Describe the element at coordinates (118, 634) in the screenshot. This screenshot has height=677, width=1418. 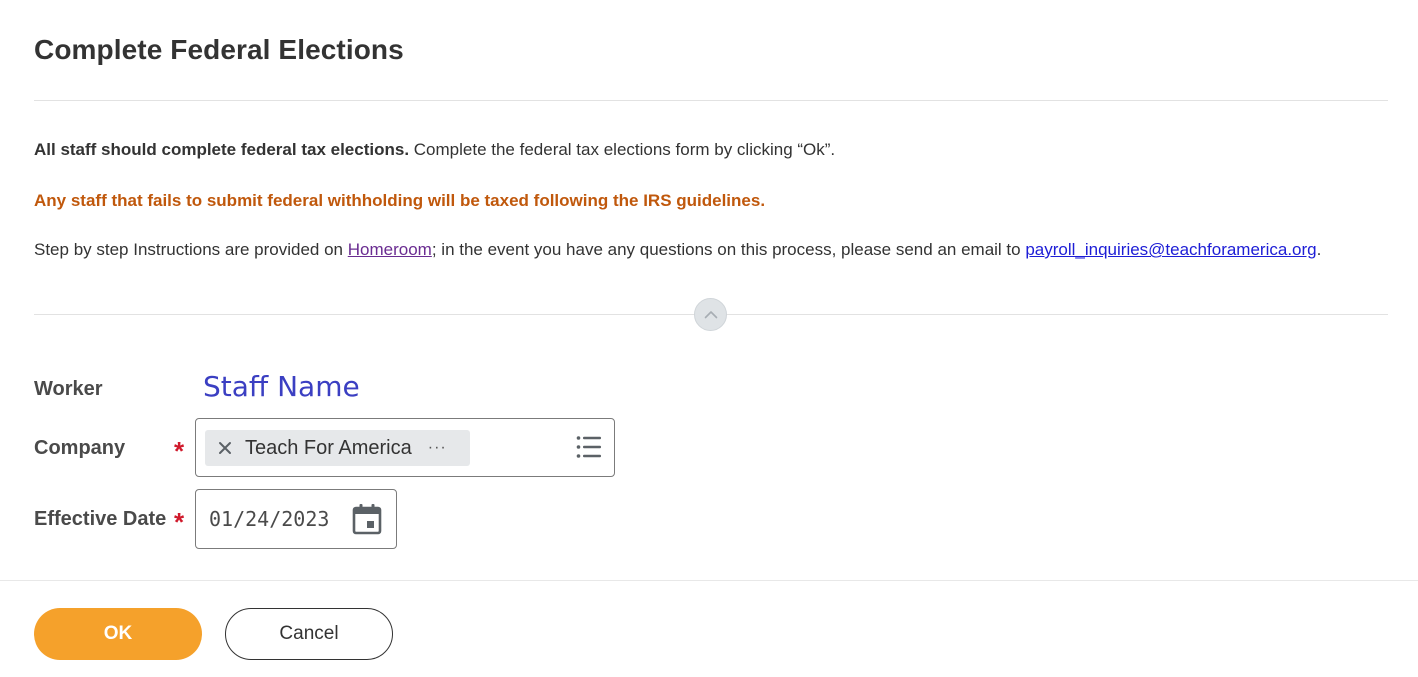
I see `ok-button: OK` at that location.